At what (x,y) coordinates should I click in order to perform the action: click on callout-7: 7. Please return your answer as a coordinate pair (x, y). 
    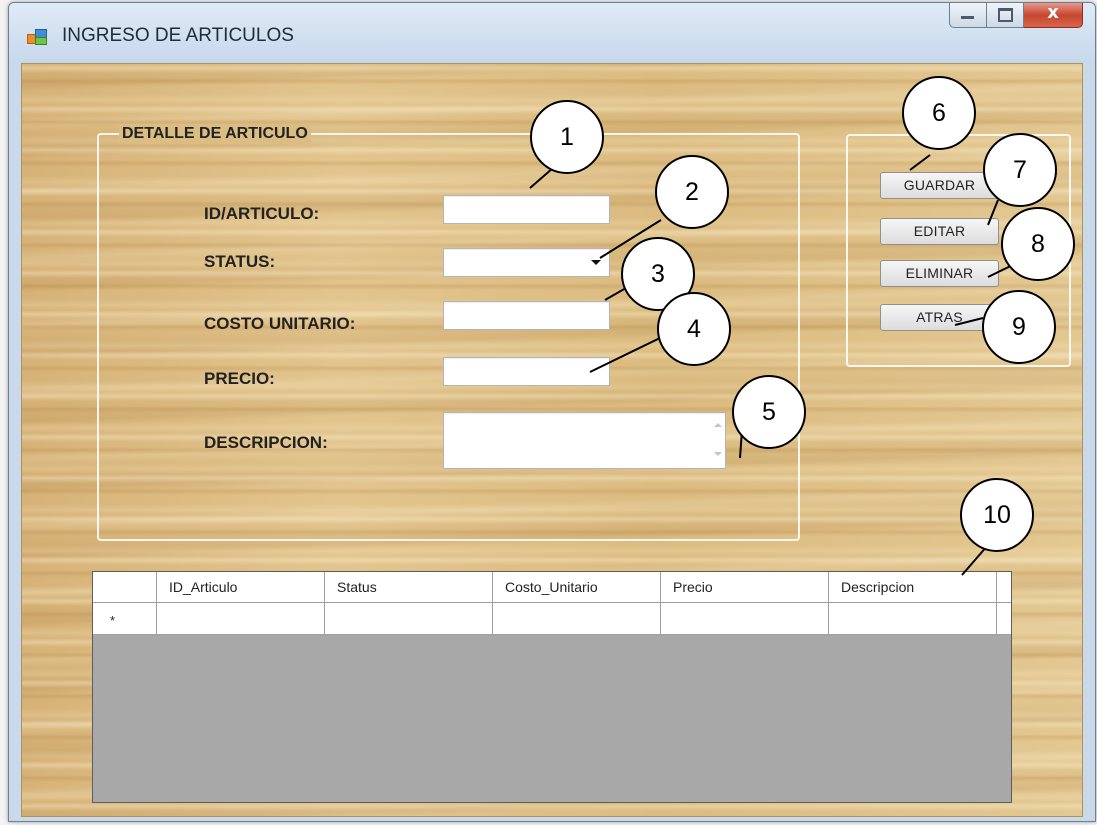
    Looking at the image, I should click on (1020, 170).